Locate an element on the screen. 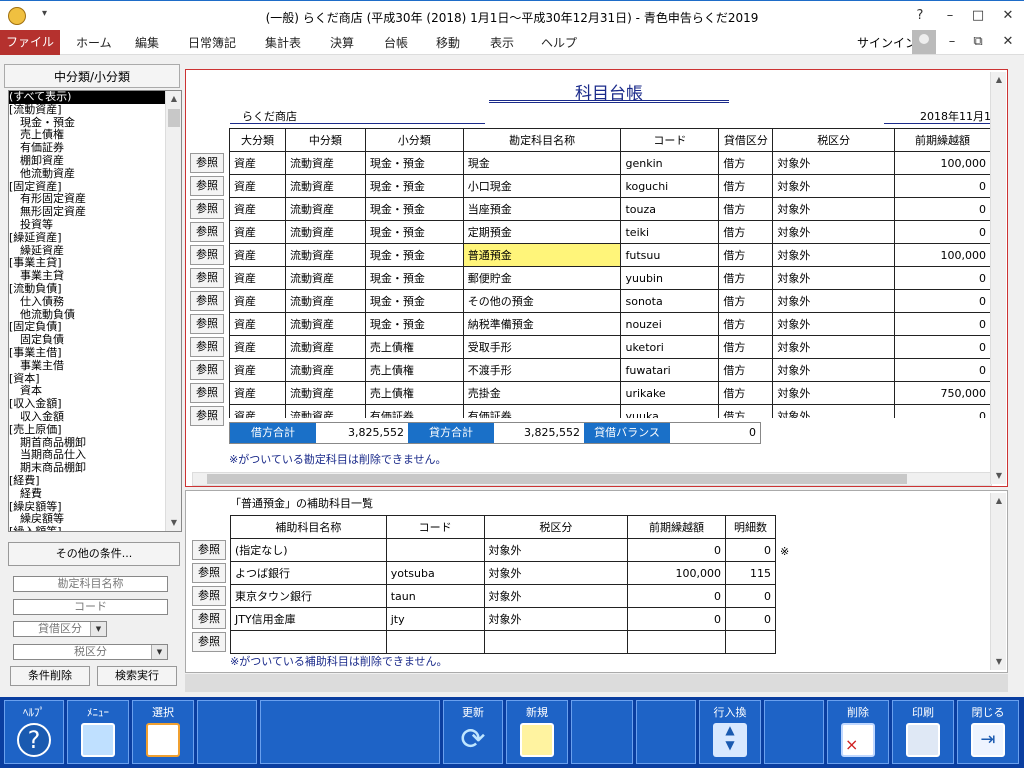  ledger-row: 資産 流動資産 現金・預金 当座預金 touza 借方 対象外 0 is located at coordinates (610, 209).